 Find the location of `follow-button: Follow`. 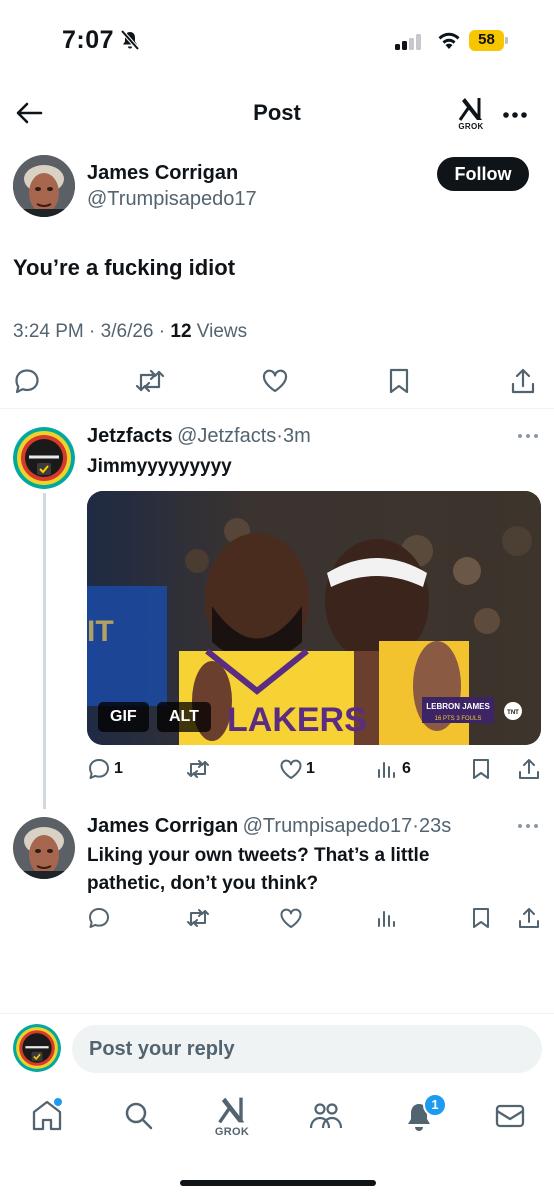

follow-button: Follow is located at coordinates (483, 174).